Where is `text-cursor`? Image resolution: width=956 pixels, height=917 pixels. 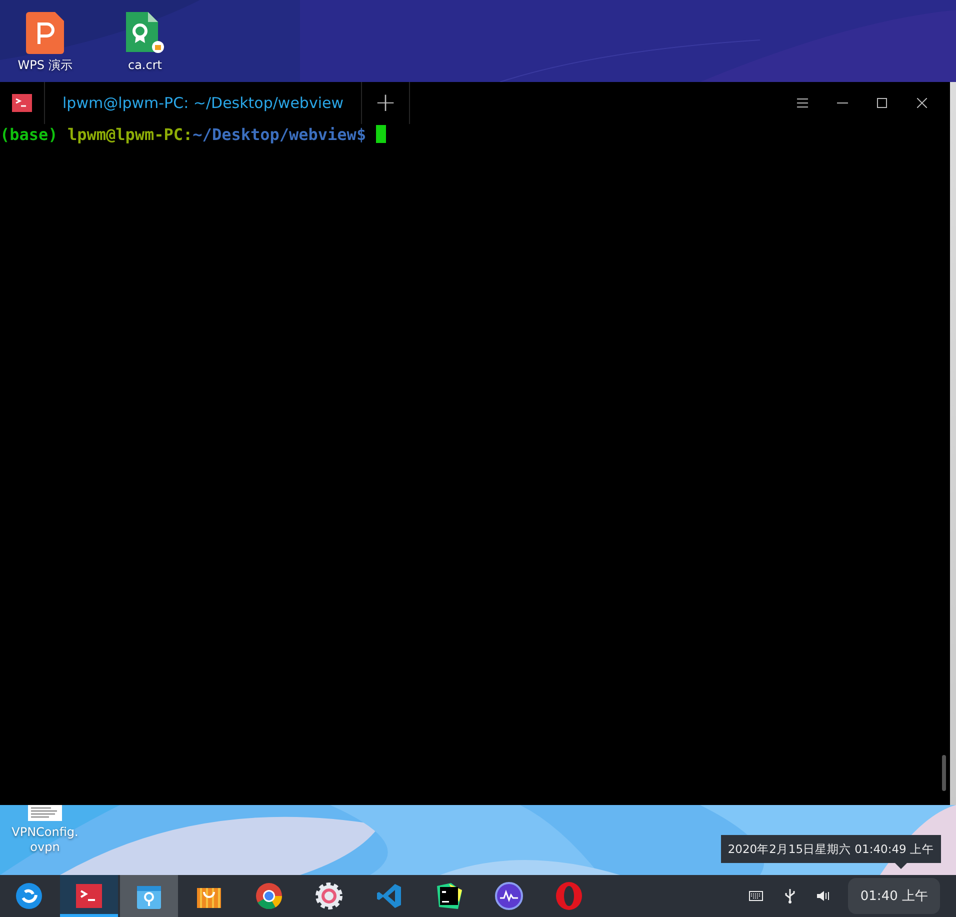 text-cursor is located at coordinates (381, 134).